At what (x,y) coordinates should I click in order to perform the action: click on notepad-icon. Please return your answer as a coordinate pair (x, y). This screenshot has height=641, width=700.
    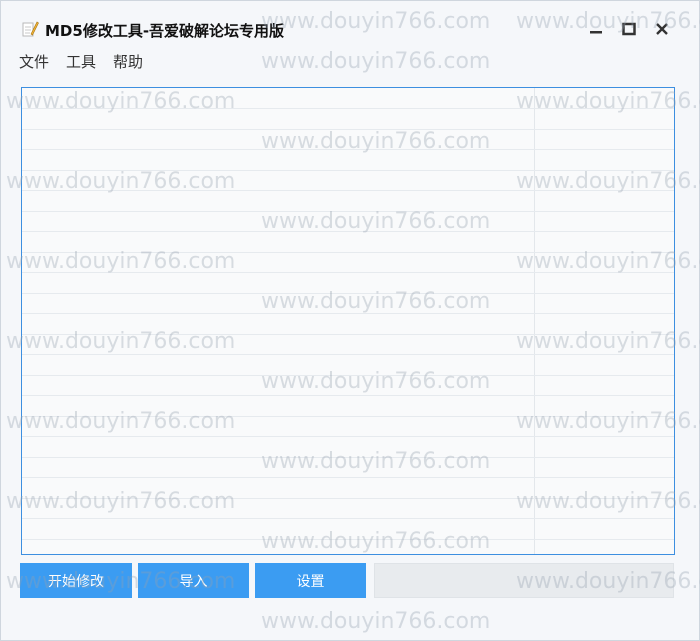
    Looking at the image, I should click on (30, 29).